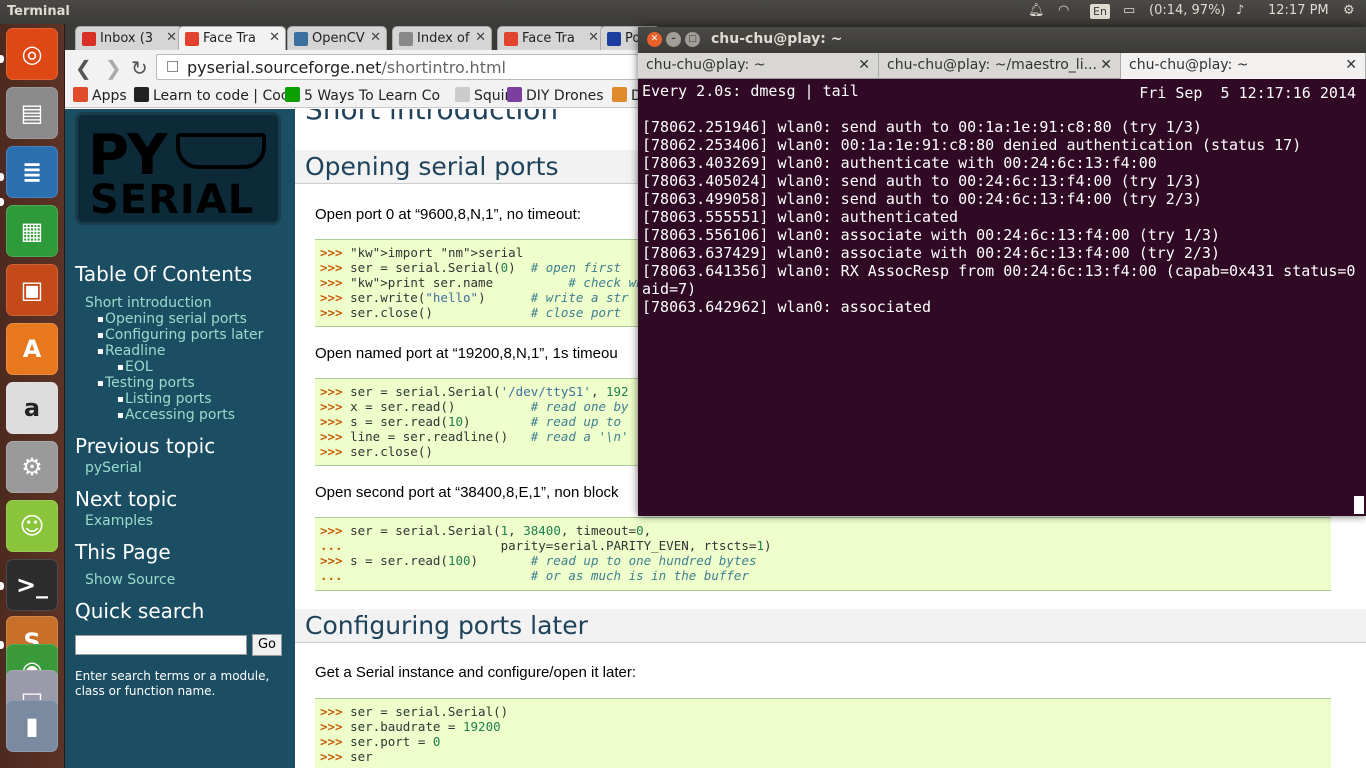  Describe the element at coordinates (139, 68) in the screenshot. I see `reload-icon: ↻` at that location.